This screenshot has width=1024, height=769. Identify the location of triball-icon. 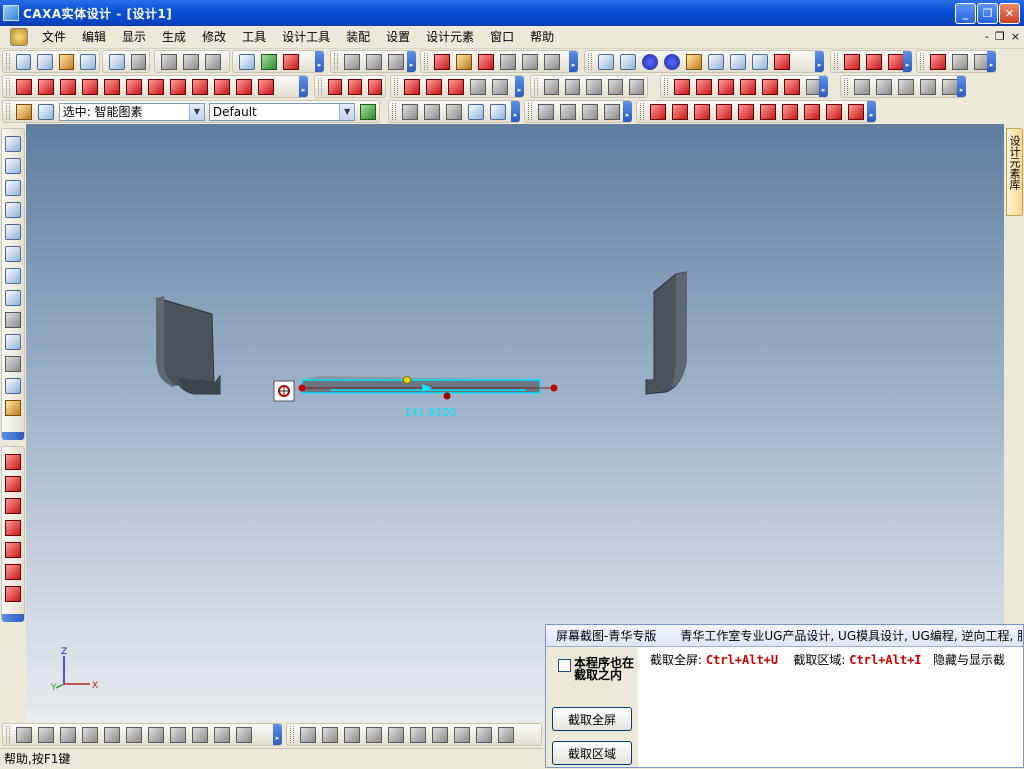
(704, 86).